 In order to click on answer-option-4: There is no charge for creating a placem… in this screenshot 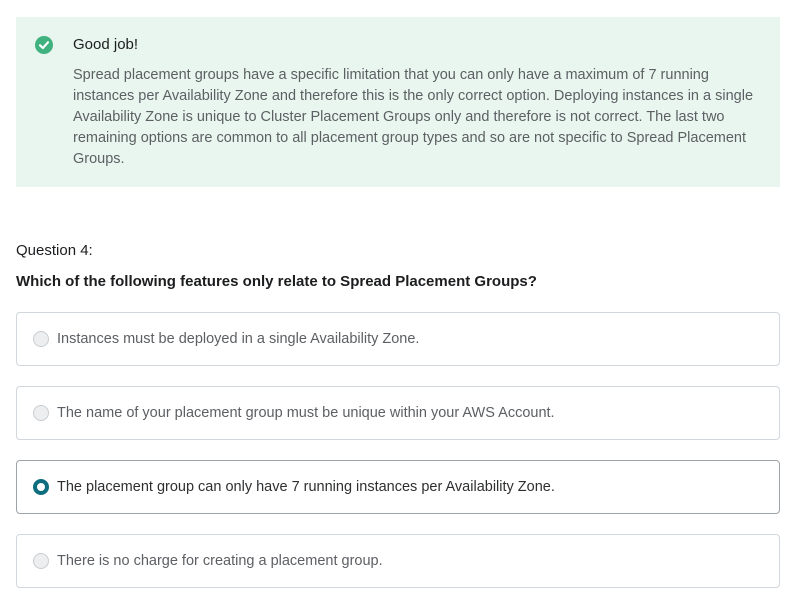, I will do `click(398, 561)`.